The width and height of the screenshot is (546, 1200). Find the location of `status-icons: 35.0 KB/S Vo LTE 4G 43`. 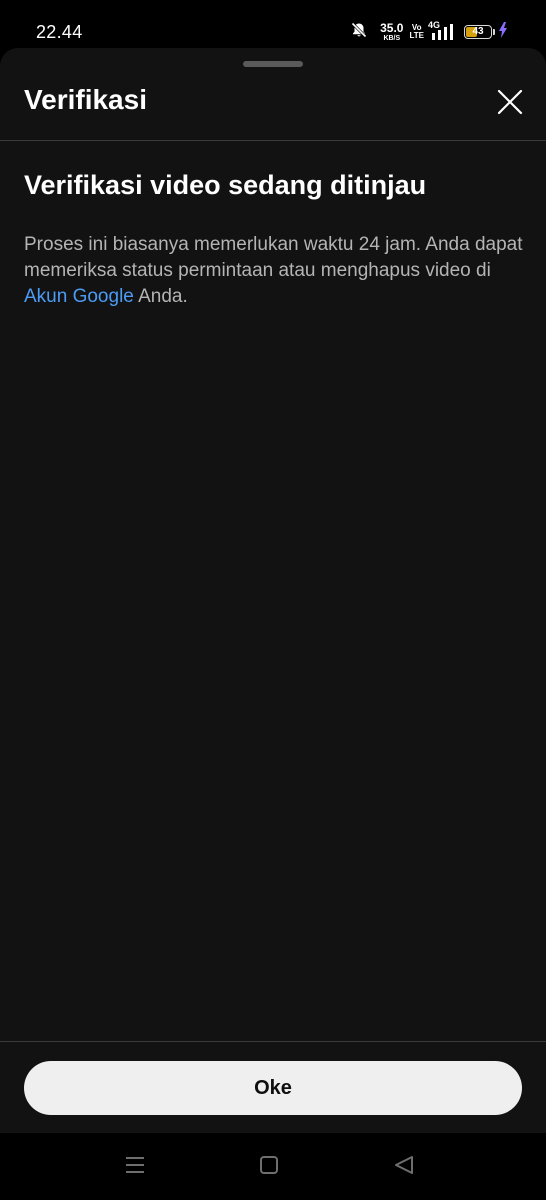

status-icons: 35.0 KB/S Vo LTE 4G 43 is located at coordinates (429, 32).